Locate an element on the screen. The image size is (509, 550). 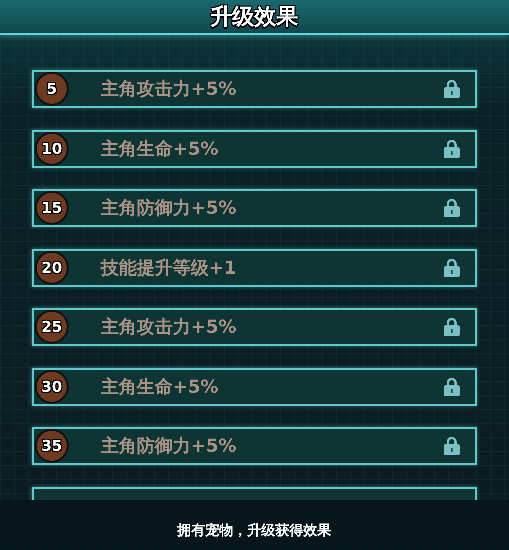
level-badge: 15 is located at coordinates (52, 208).